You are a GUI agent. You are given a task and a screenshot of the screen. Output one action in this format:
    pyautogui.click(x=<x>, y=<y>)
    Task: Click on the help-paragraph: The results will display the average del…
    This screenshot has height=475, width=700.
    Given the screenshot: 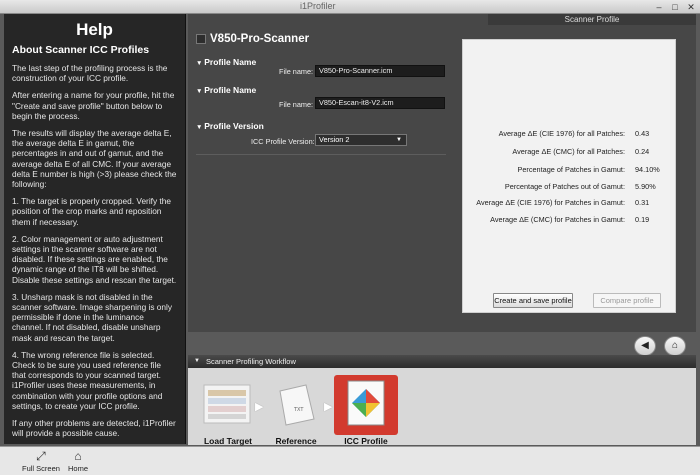 What is the action you would take?
    pyautogui.click(x=94, y=159)
    